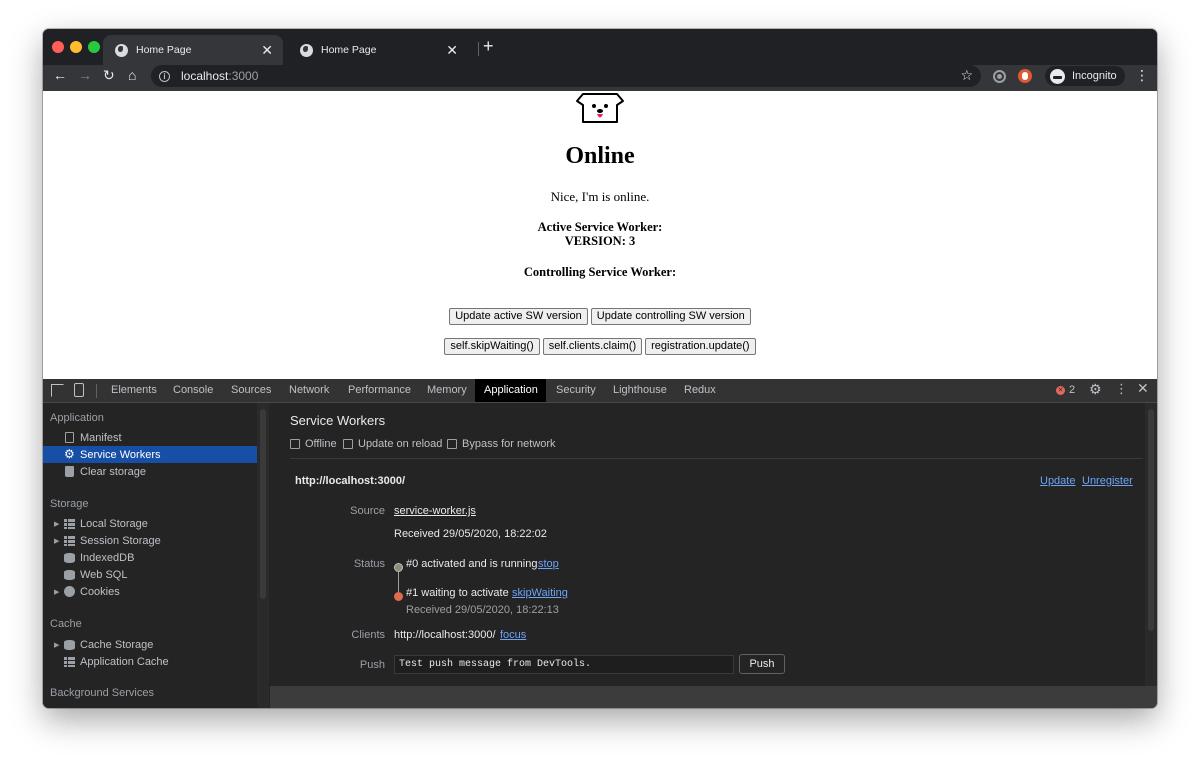 This screenshot has width=1200, height=765. I want to click on cookie-icon, so click(69, 591).